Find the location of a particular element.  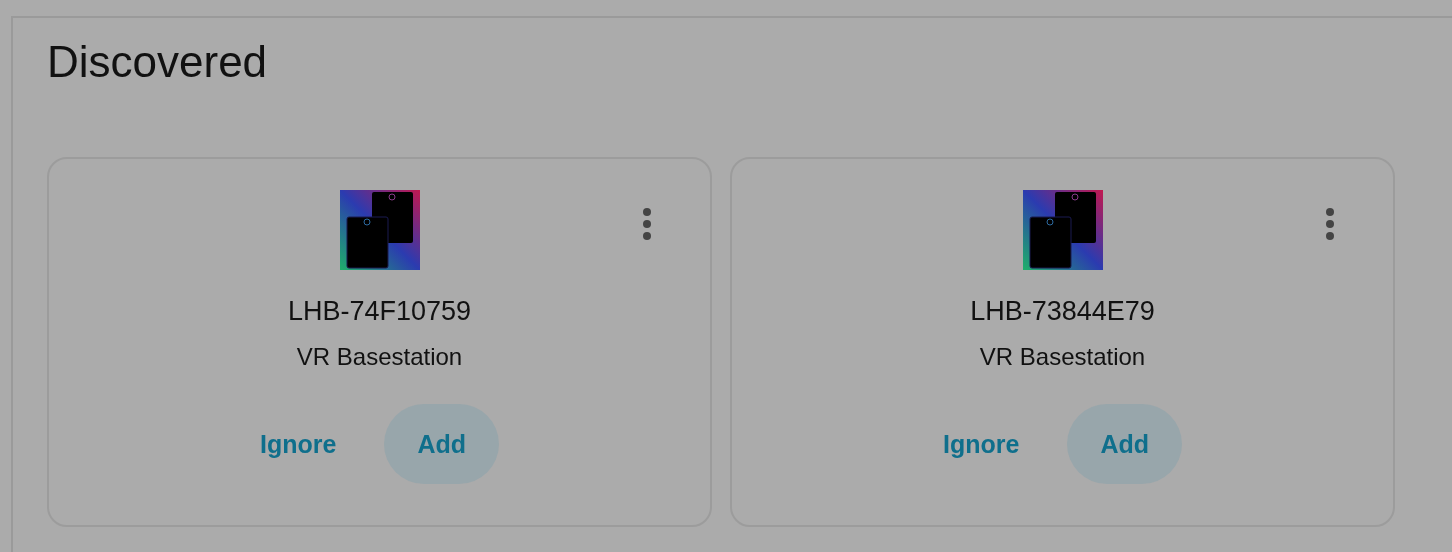

device-name: LHB-73844E79 is located at coordinates (1062, 311).